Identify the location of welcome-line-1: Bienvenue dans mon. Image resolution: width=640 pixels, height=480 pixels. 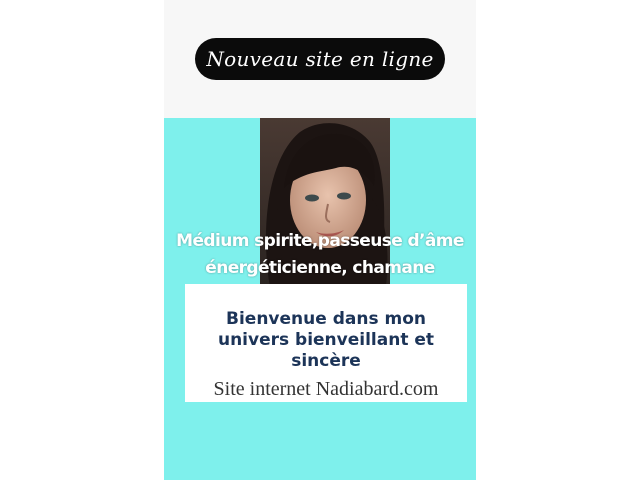
(326, 319).